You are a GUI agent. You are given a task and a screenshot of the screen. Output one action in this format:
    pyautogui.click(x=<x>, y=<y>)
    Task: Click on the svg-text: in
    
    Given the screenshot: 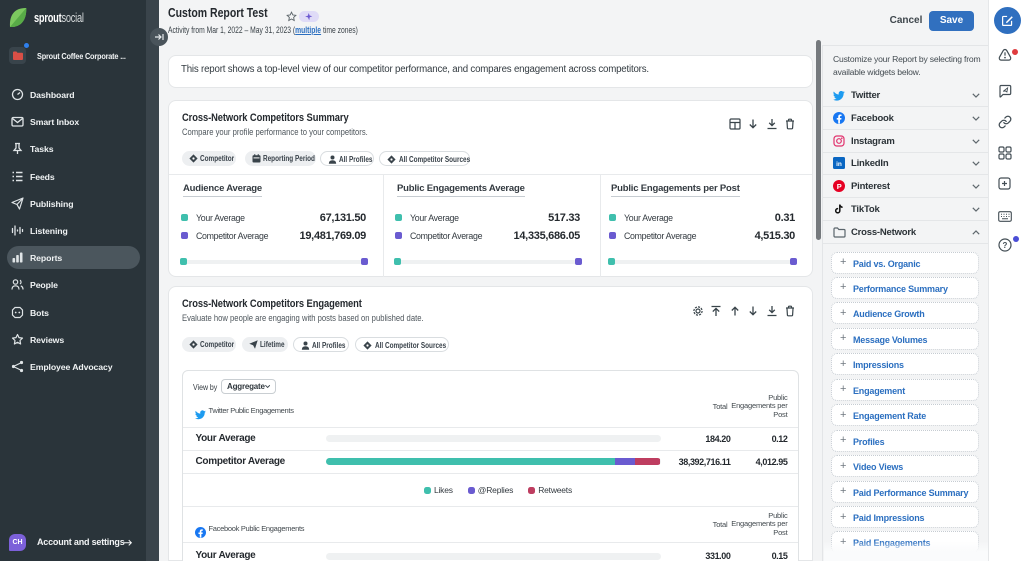 What is the action you would take?
    pyautogui.click(x=839, y=164)
    